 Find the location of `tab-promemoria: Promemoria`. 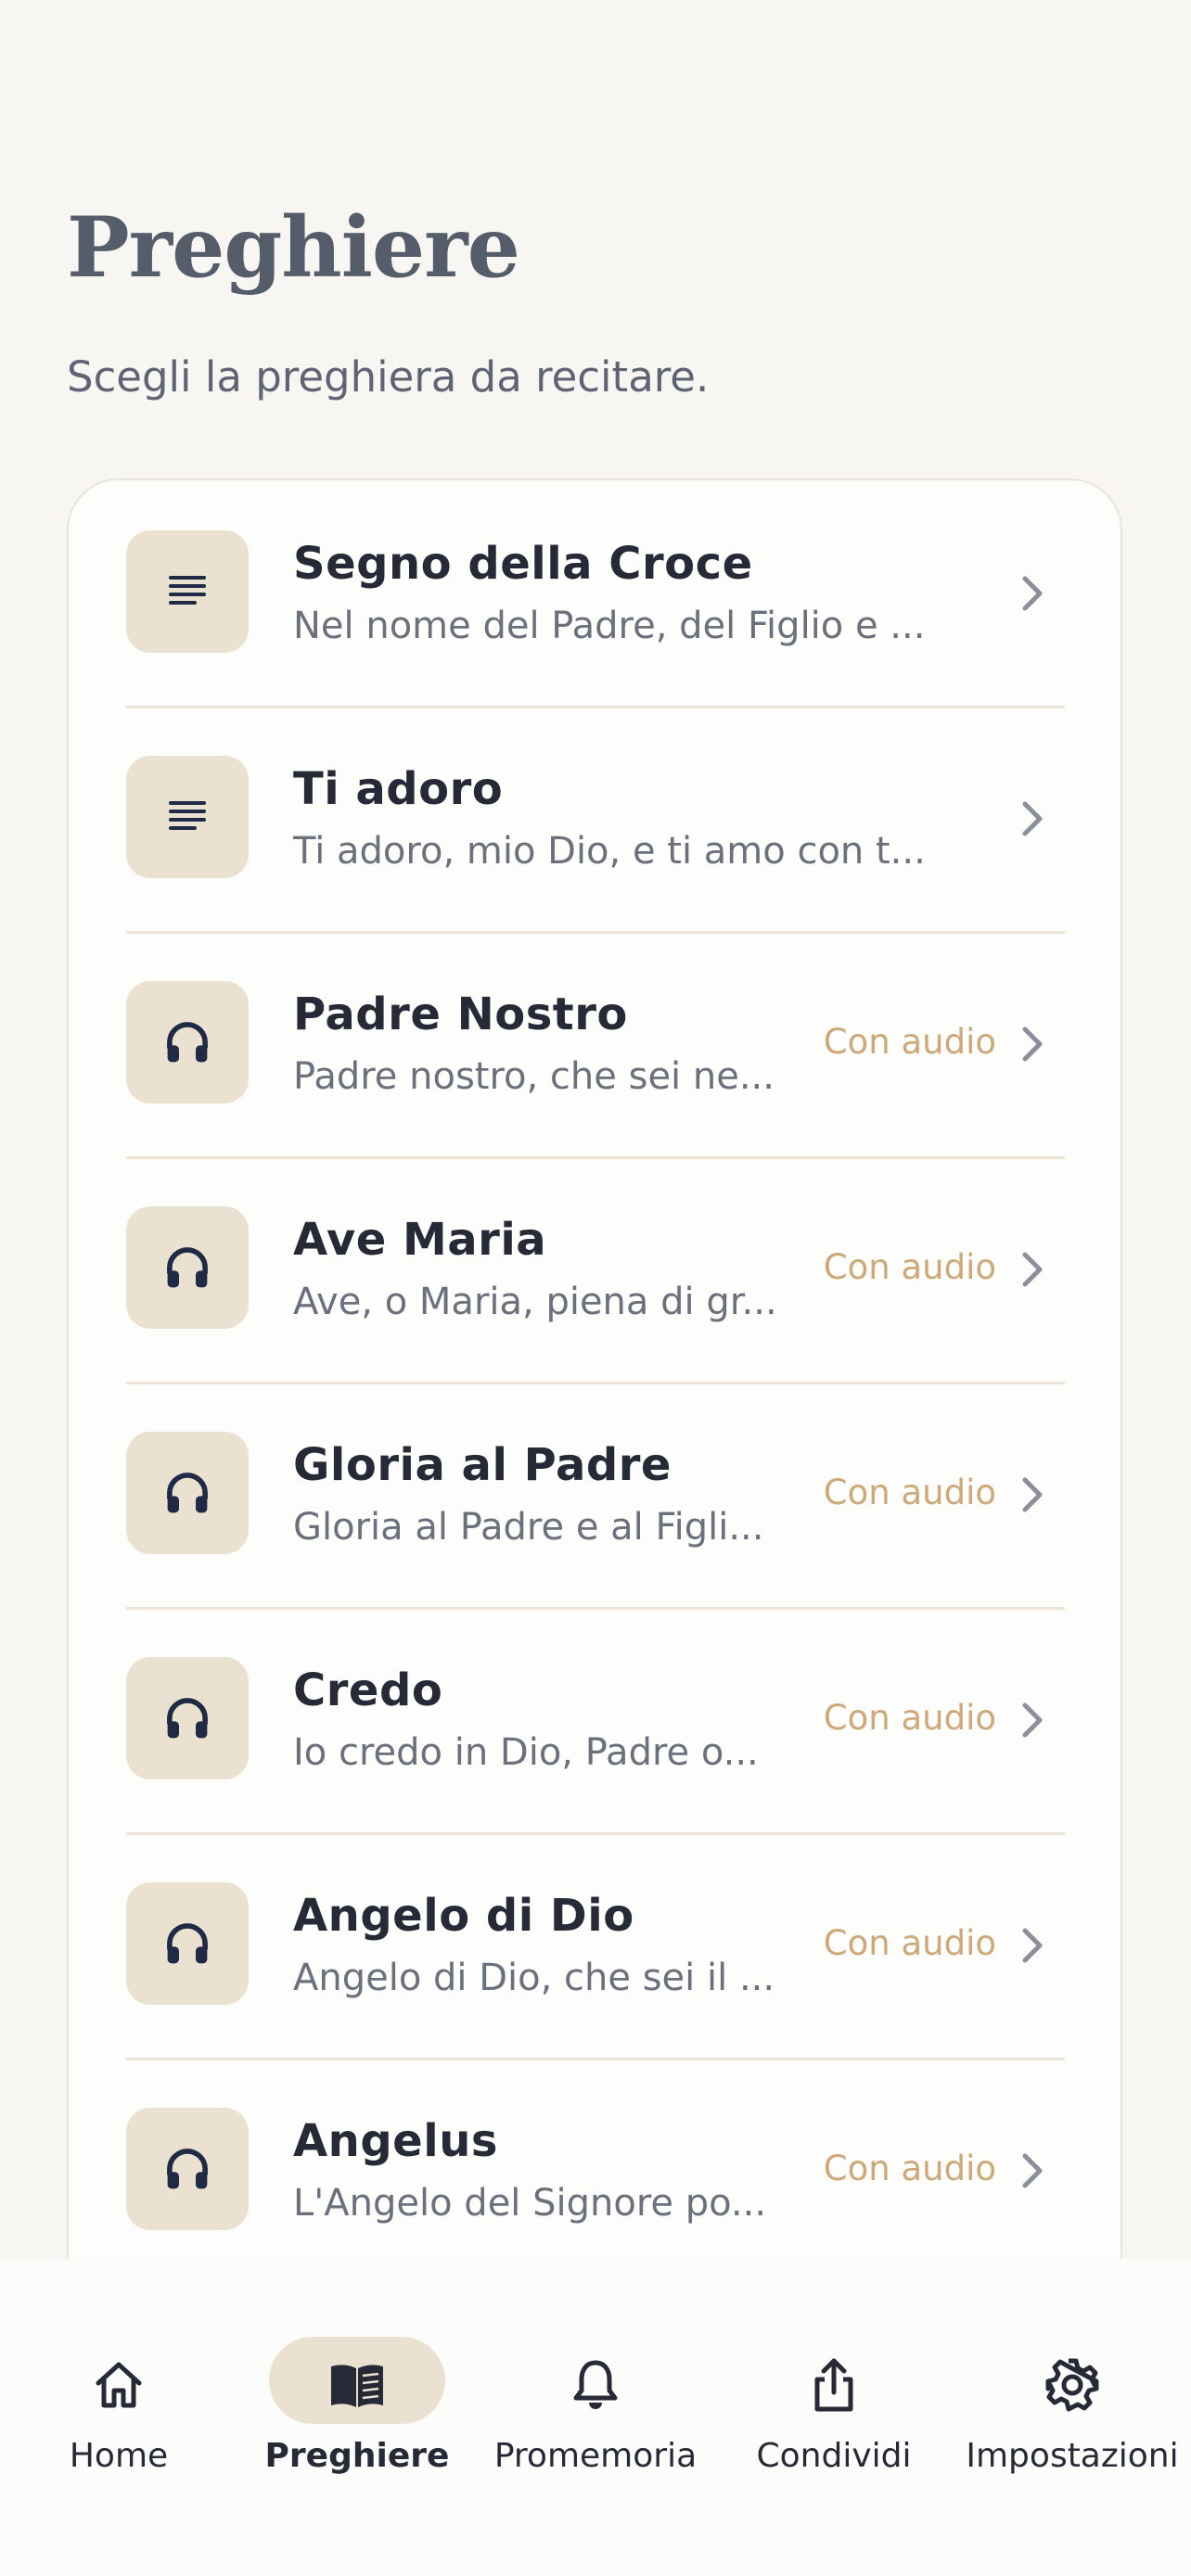

tab-promemoria: Promemoria is located at coordinates (595, 2386).